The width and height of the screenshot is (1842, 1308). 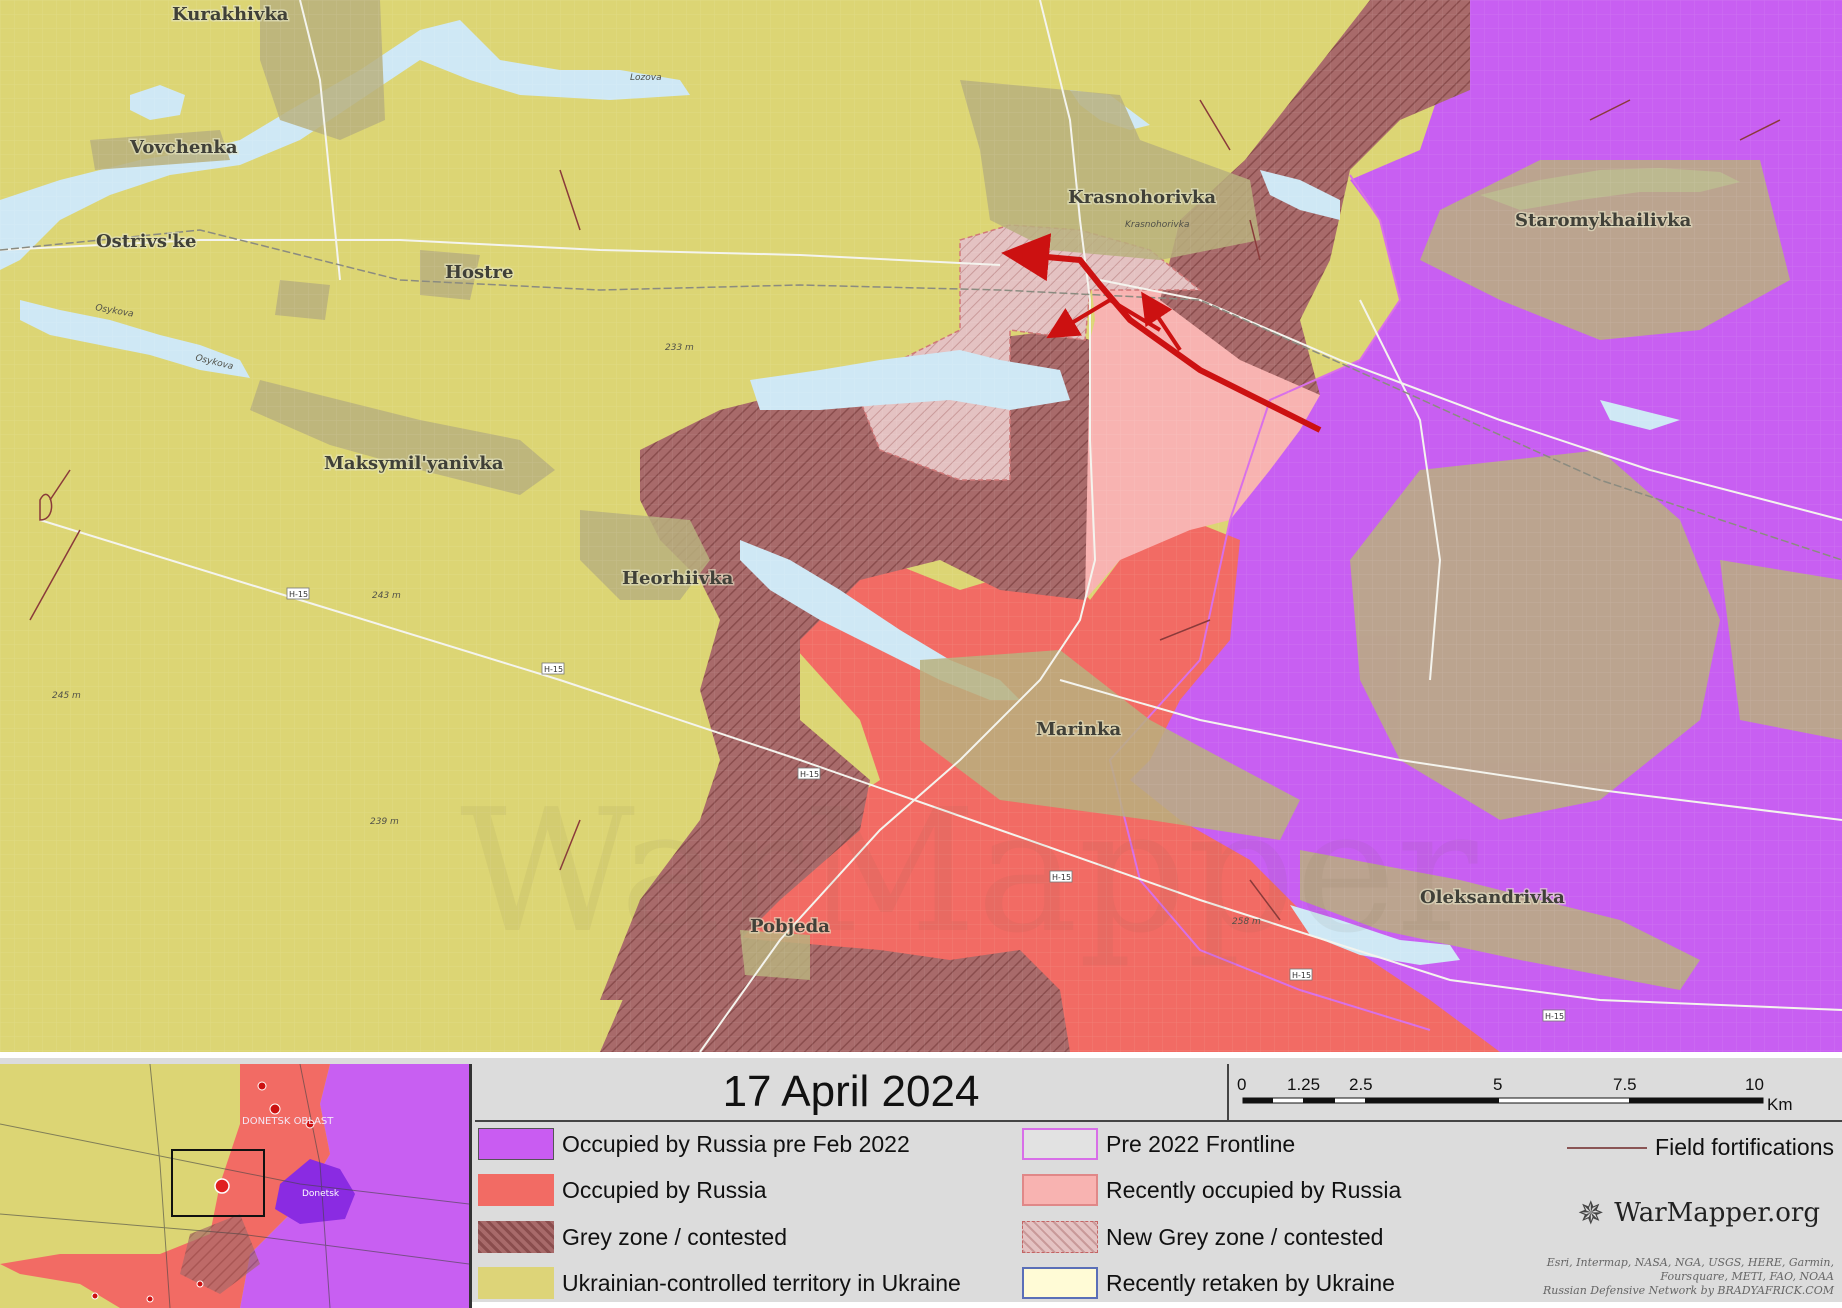 What do you see at coordinates (664, 1189) in the screenshot?
I see `legend-label: Occupied by Russia` at bounding box center [664, 1189].